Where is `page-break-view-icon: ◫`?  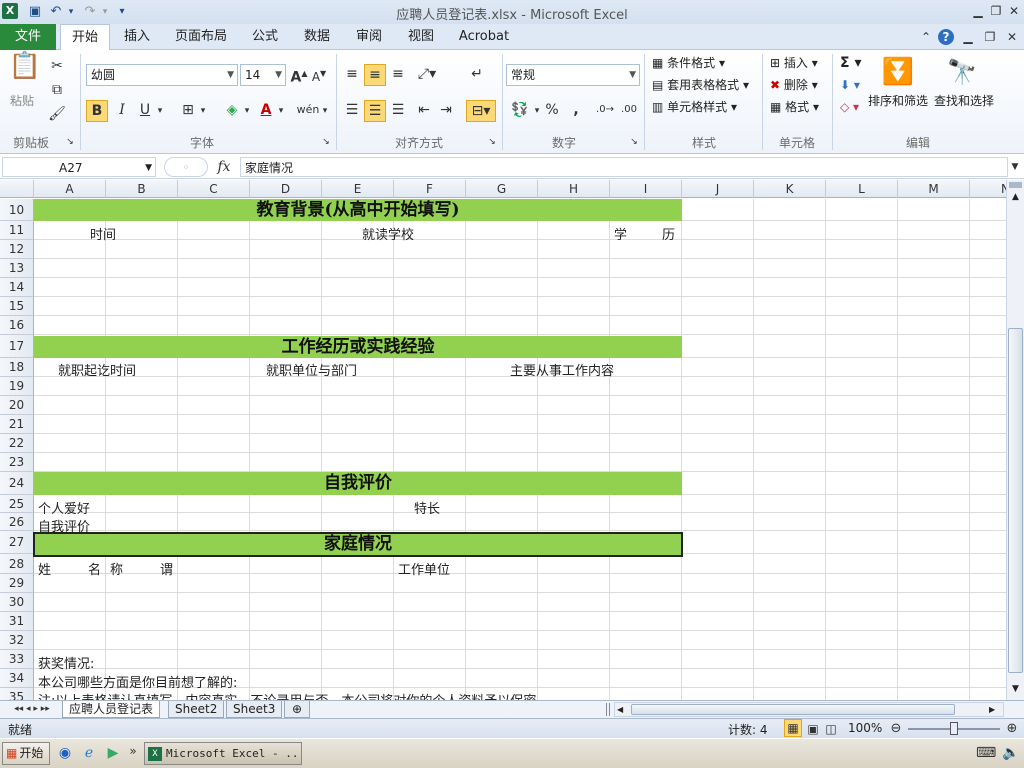 page-break-view-icon: ◫ is located at coordinates (831, 729).